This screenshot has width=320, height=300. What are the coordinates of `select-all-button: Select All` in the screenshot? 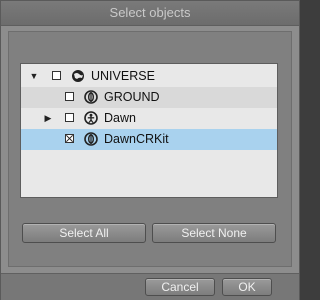 It's located at (84, 233).